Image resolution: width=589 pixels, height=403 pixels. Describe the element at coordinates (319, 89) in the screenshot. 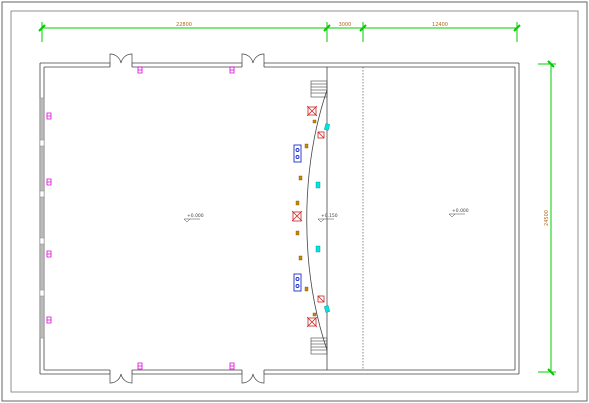

I see `stairs-top` at that location.